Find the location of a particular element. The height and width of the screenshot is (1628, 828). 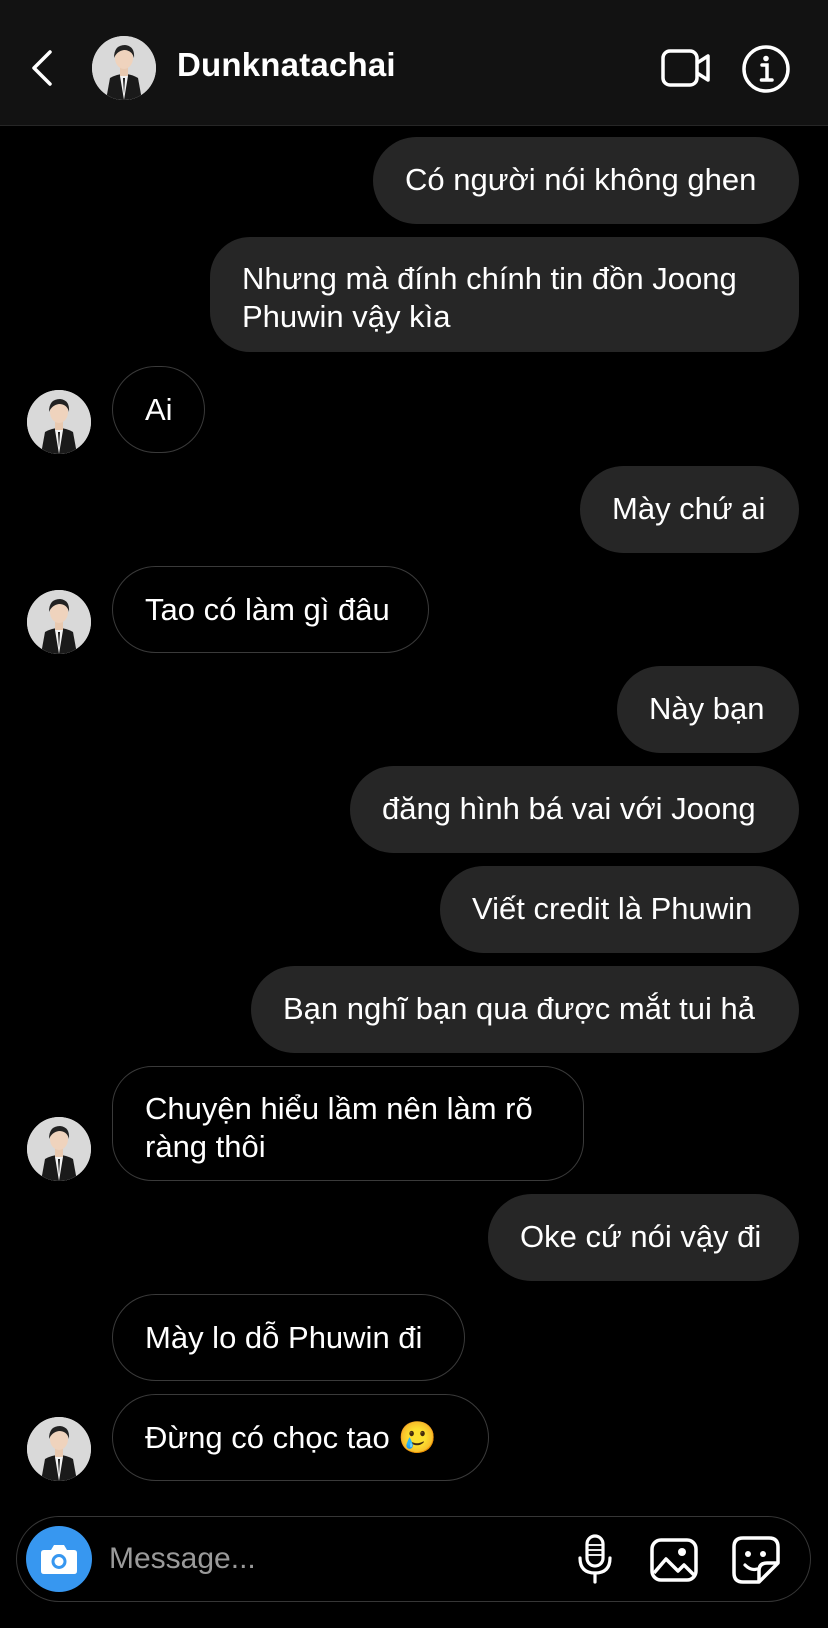

chevron-left-icon is located at coordinates (42, 68).